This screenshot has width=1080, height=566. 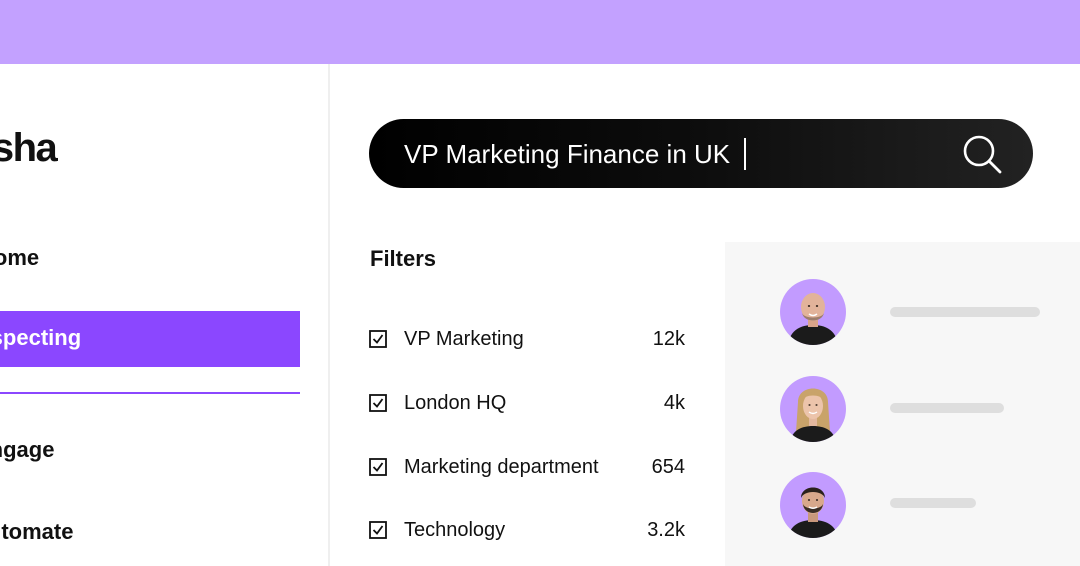 I want to click on sidebar-item-home: Home, so click(x=19, y=258).